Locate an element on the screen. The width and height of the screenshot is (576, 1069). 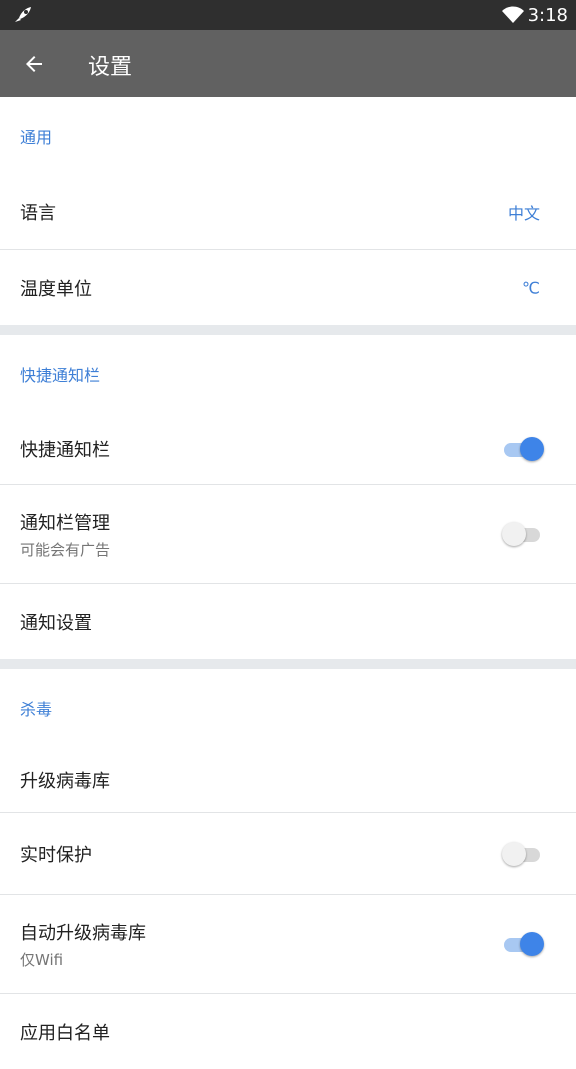
setting-subtitle: 仅Wifi is located at coordinates (42, 959).